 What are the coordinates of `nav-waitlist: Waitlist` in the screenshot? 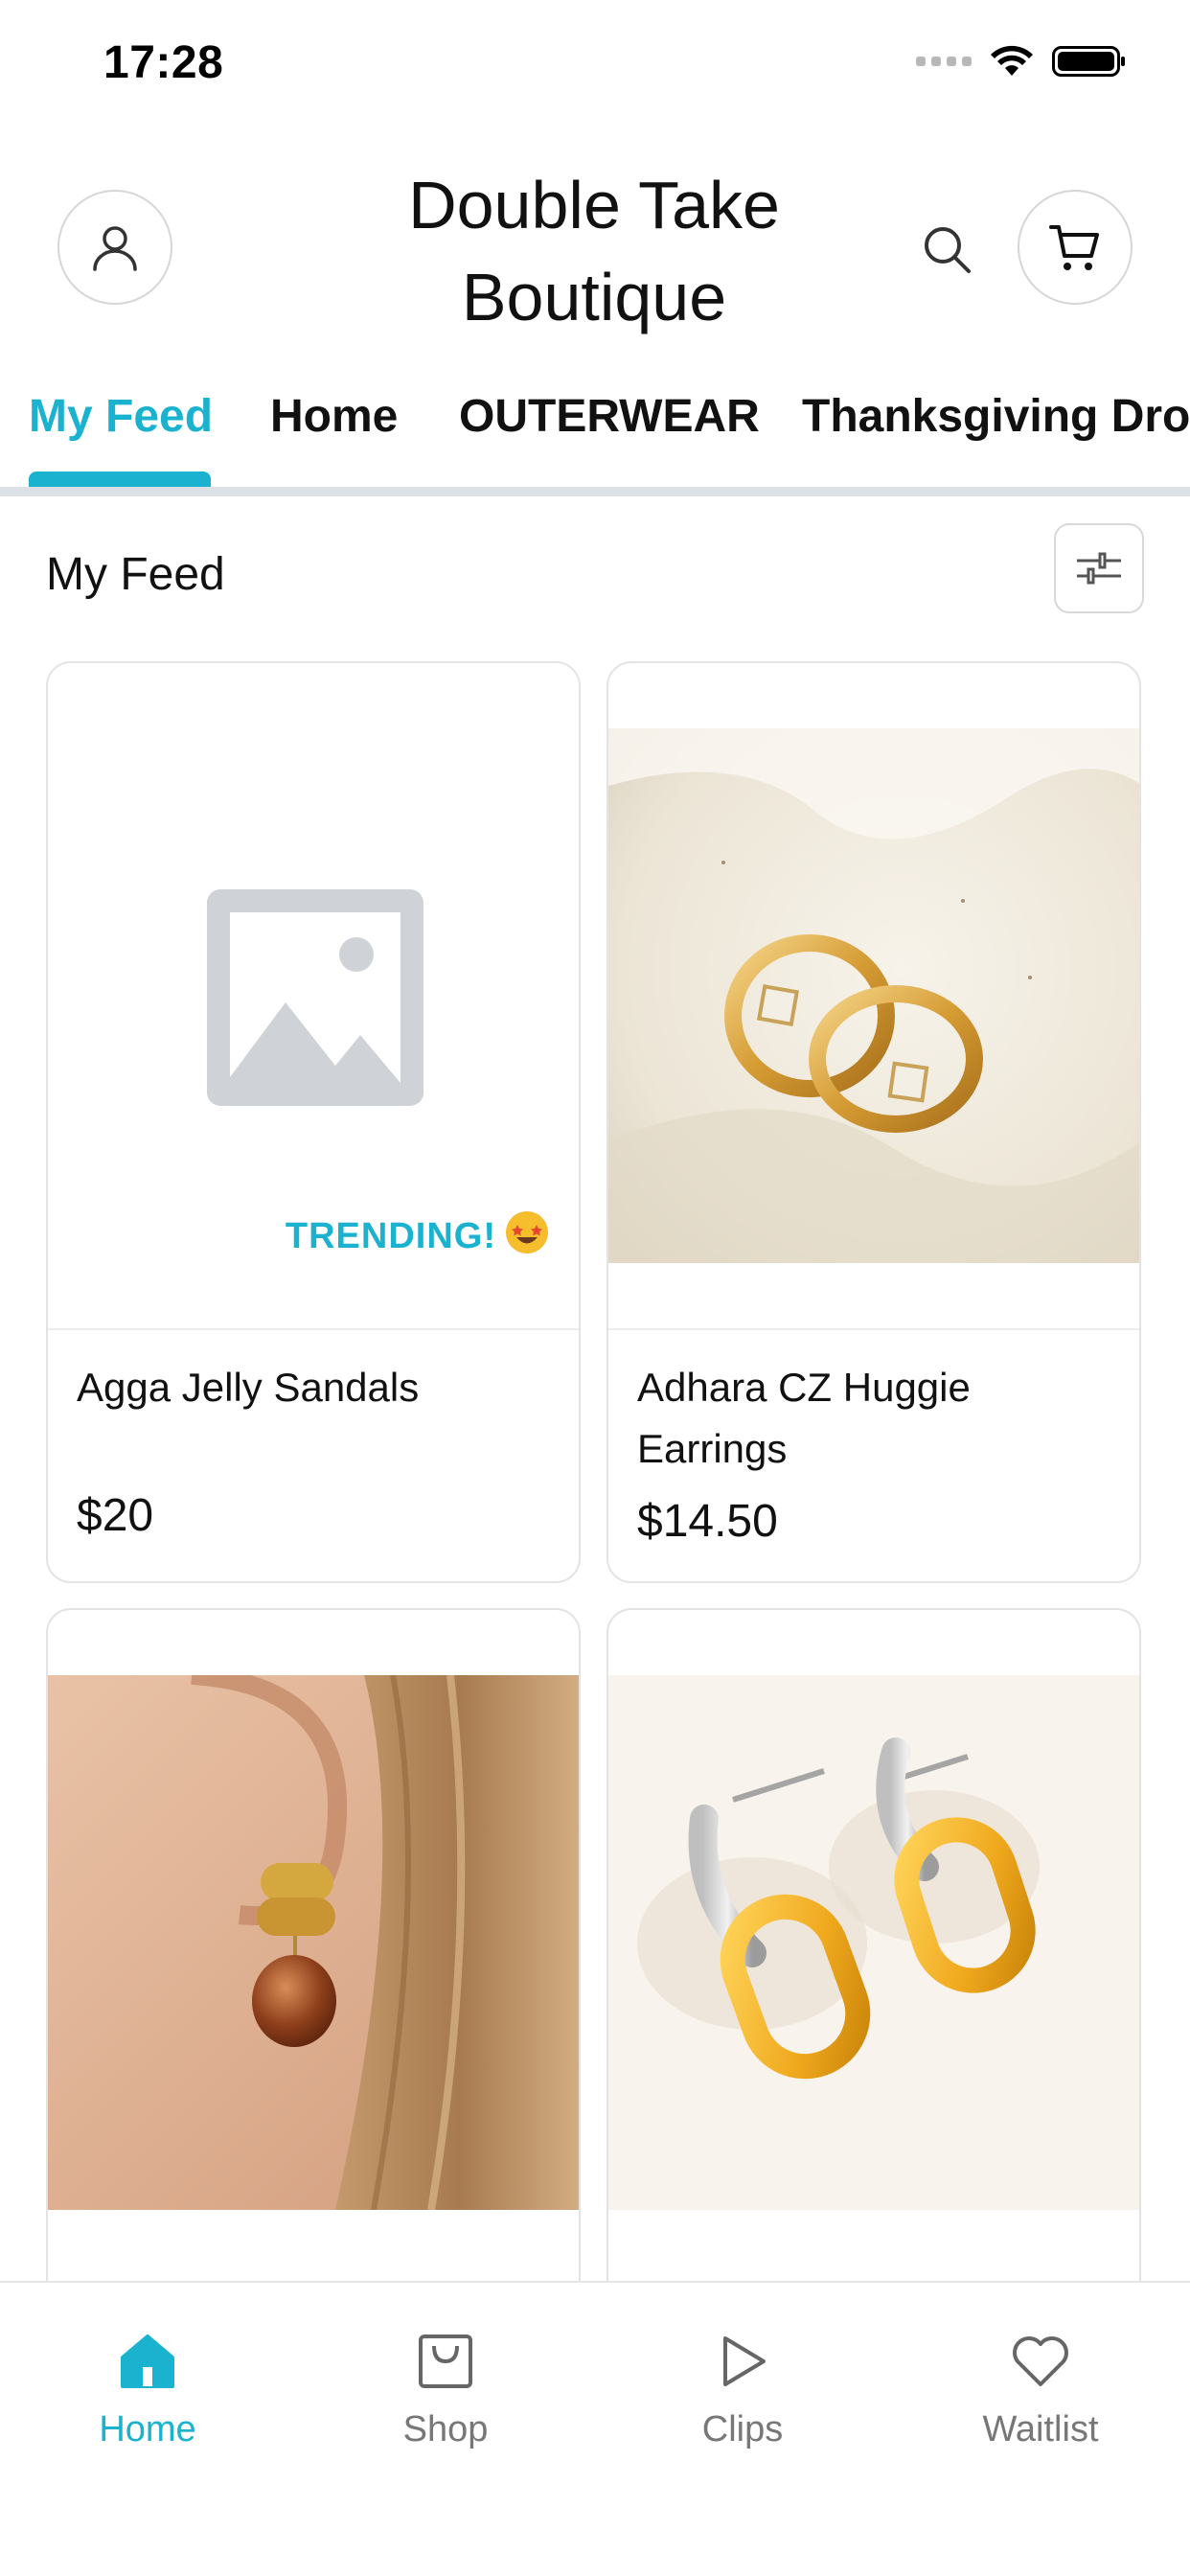 It's located at (1041, 2388).